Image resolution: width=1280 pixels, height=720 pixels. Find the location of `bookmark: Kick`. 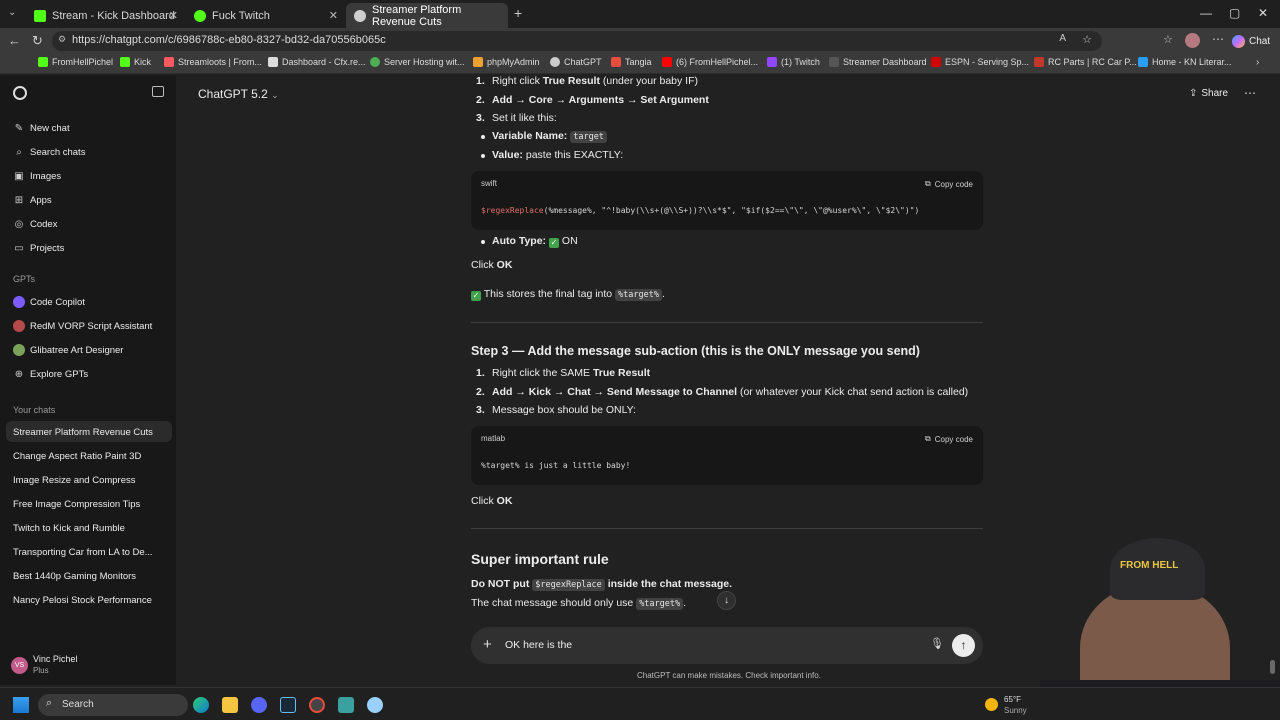

bookmark: Kick is located at coordinates (135, 62).